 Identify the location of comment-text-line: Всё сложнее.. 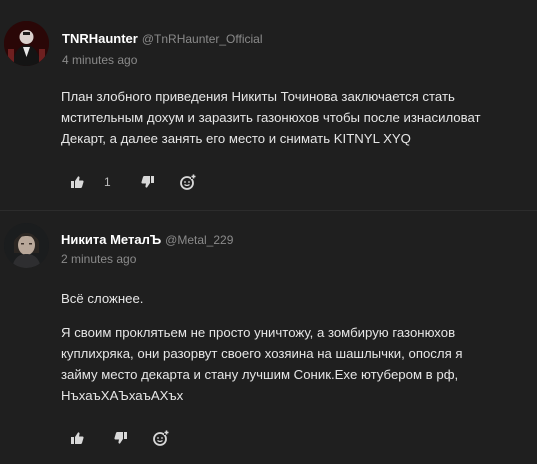
(102, 298).